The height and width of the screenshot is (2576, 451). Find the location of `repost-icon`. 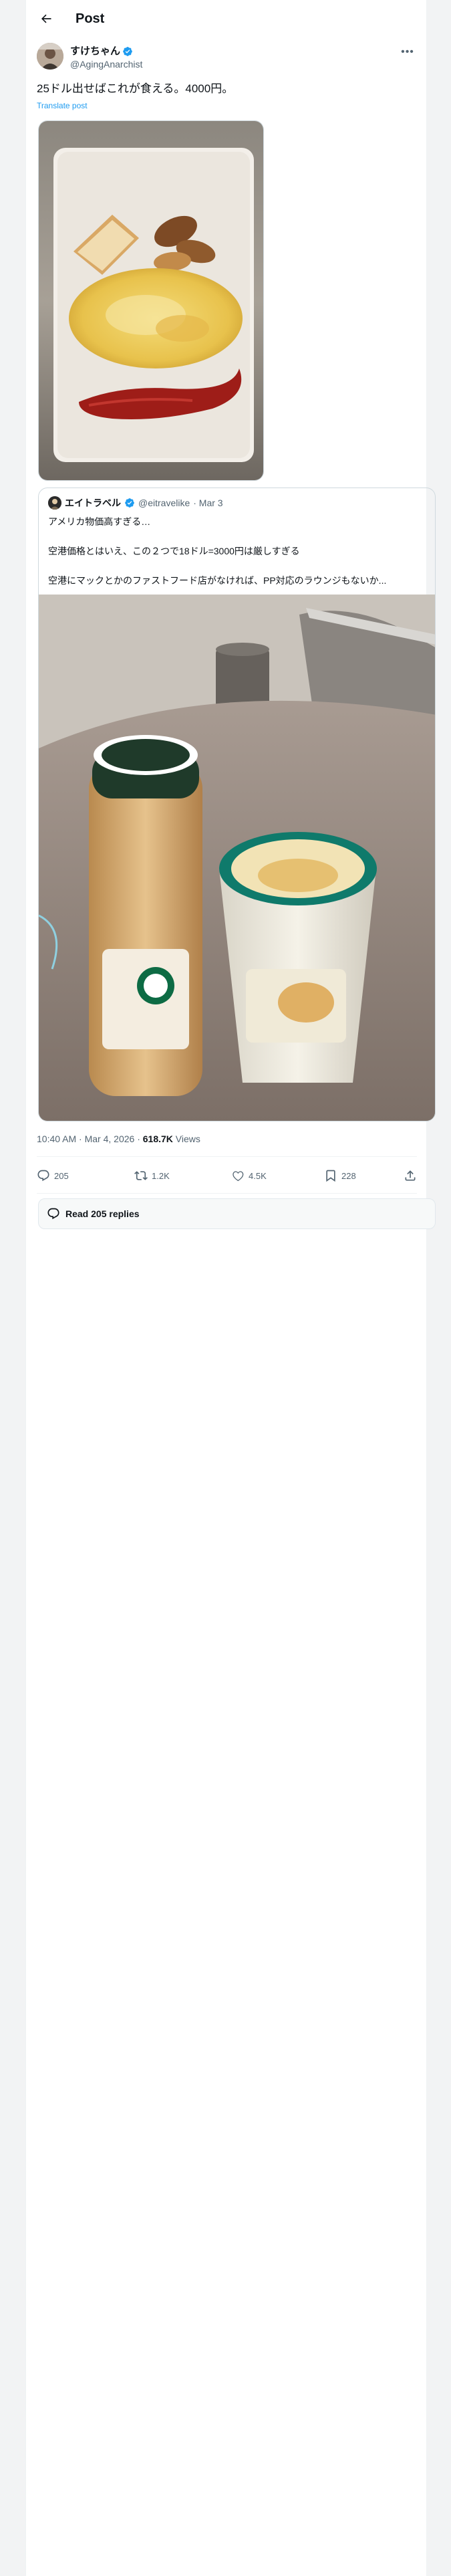

repost-icon is located at coordinates (141, 1175).